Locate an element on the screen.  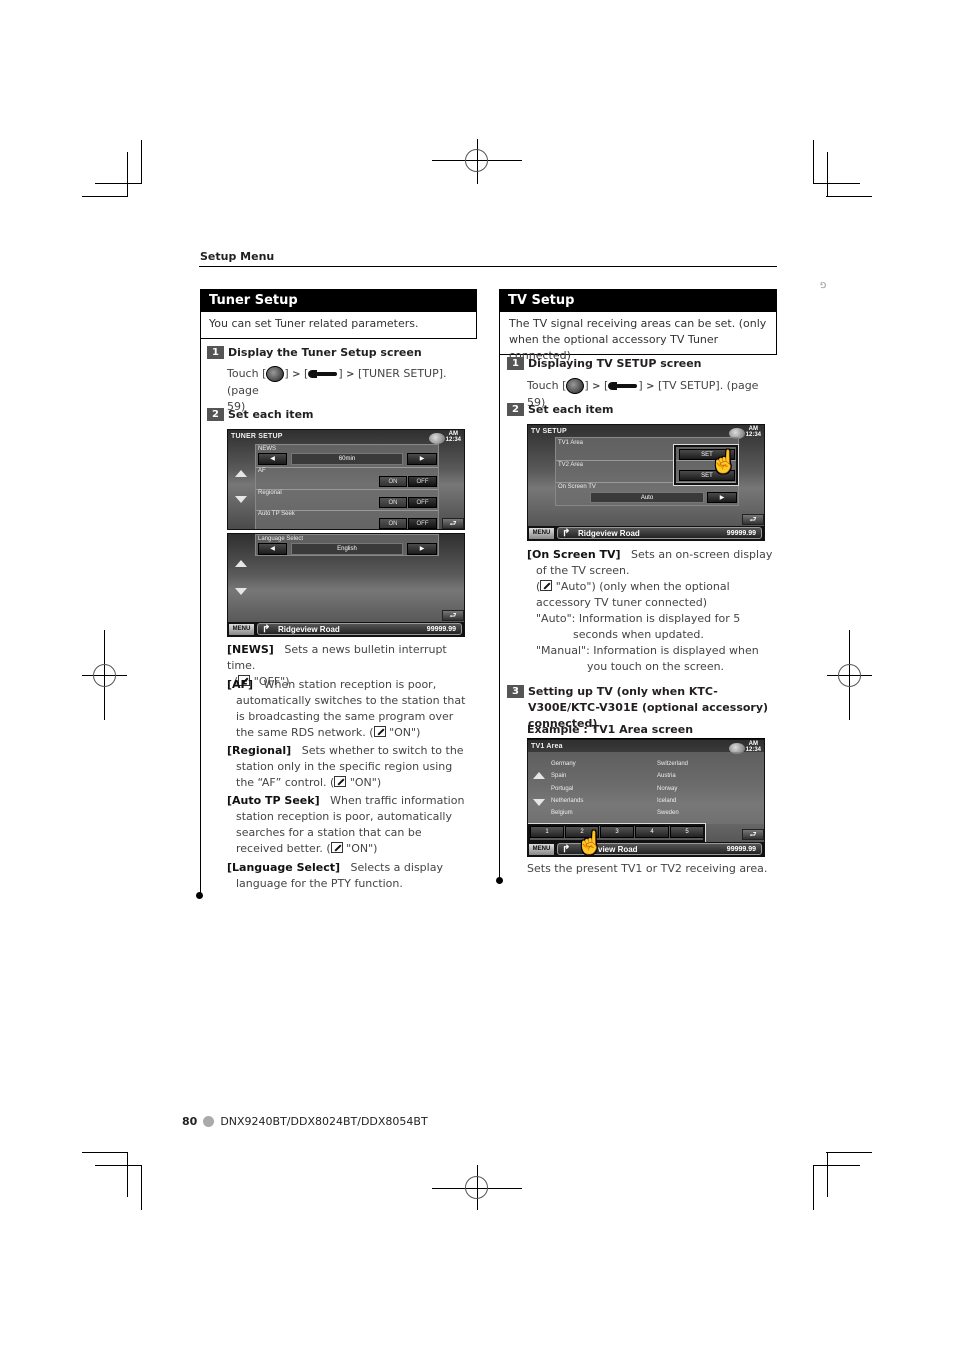
language-prev-button: ◀ is located at coordinates (272, 549).